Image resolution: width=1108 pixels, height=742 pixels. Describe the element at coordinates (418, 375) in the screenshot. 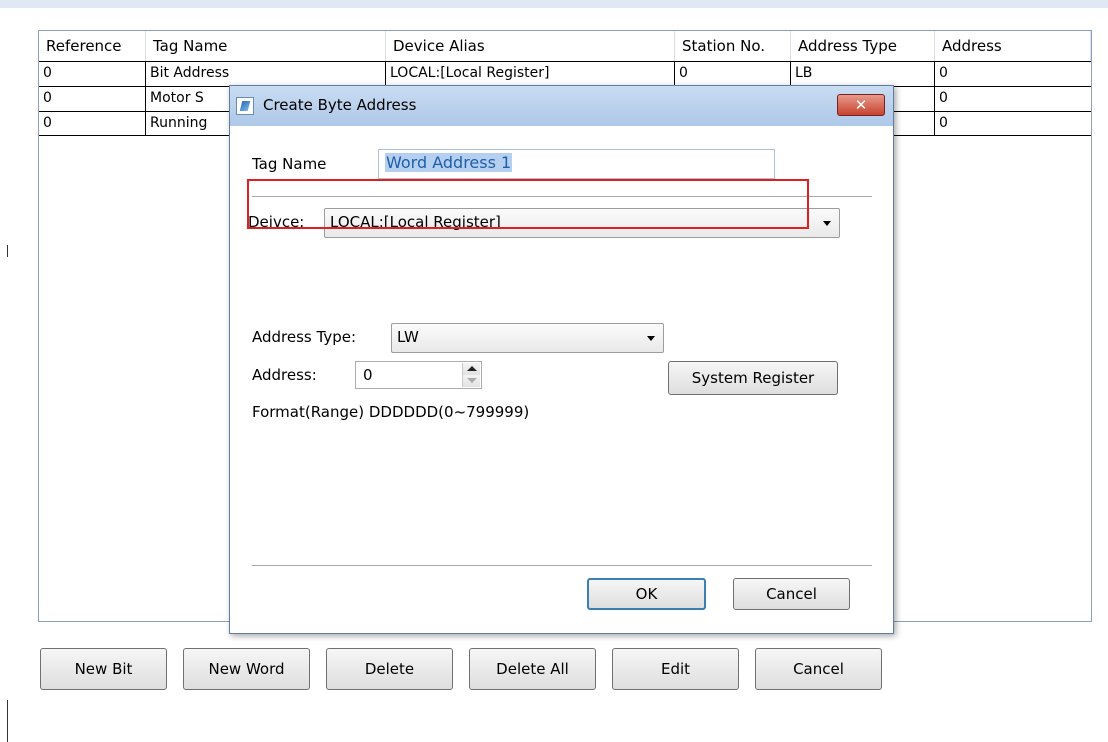

I see `address-stepper: 0` at that location.